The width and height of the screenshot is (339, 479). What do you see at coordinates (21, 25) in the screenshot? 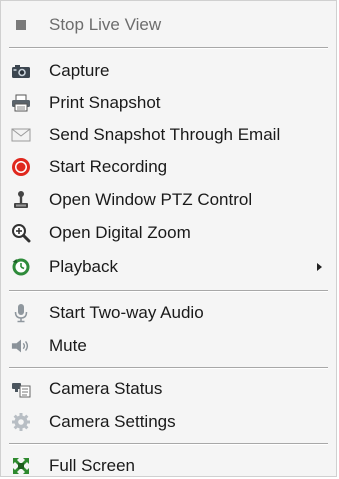
I see `stop-square-icon` at bounding box center [21, 25].